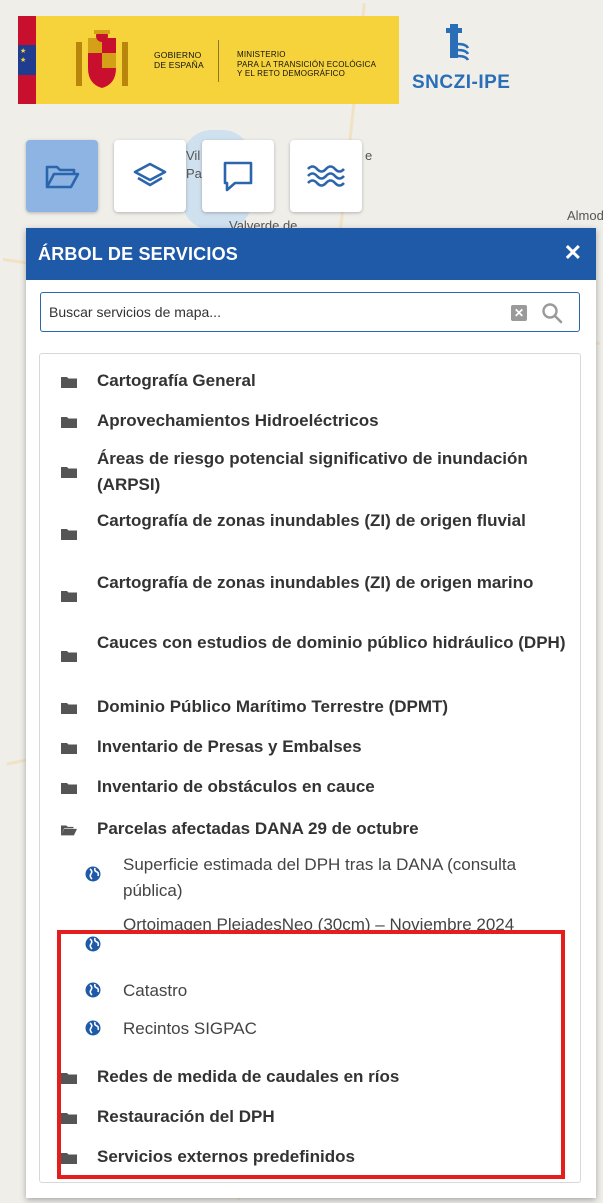  What do you see at coordinates (193, 155) in the screenshot?
I see `map-label: Vil` at bounding box center [193, 155].